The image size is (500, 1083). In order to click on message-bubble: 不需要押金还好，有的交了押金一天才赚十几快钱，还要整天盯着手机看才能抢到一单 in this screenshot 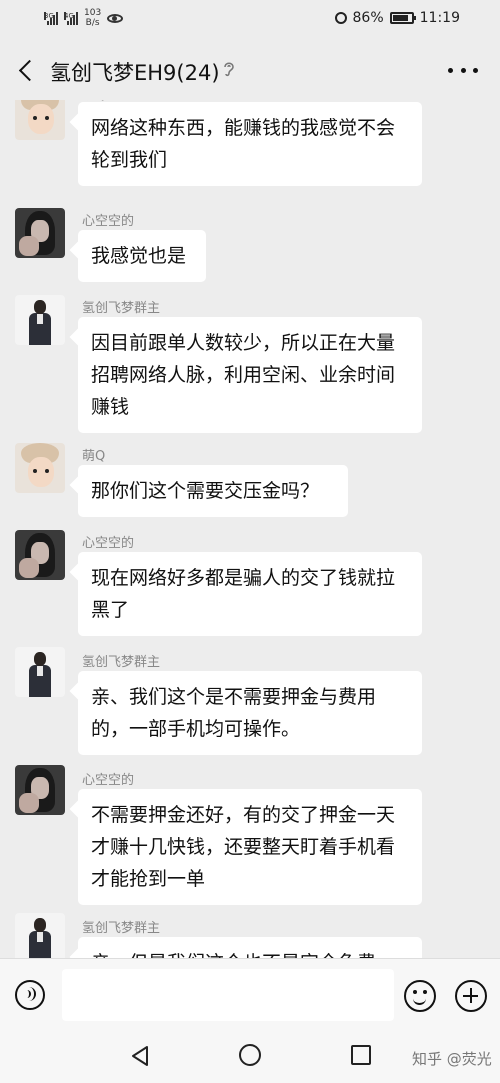, I will do `click(250, 847)`.